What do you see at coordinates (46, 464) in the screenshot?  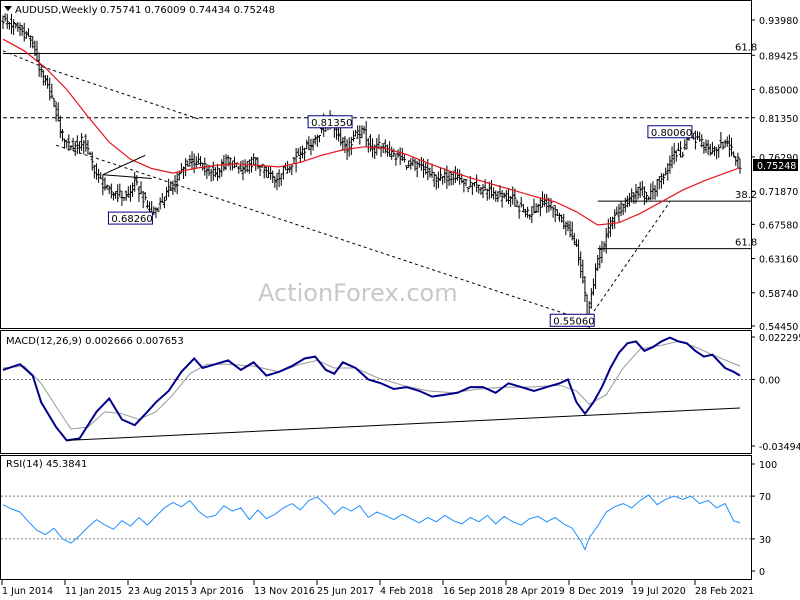 I see `rsi-title: RSI(14) 45.3841` at bounding box center [46, 464].